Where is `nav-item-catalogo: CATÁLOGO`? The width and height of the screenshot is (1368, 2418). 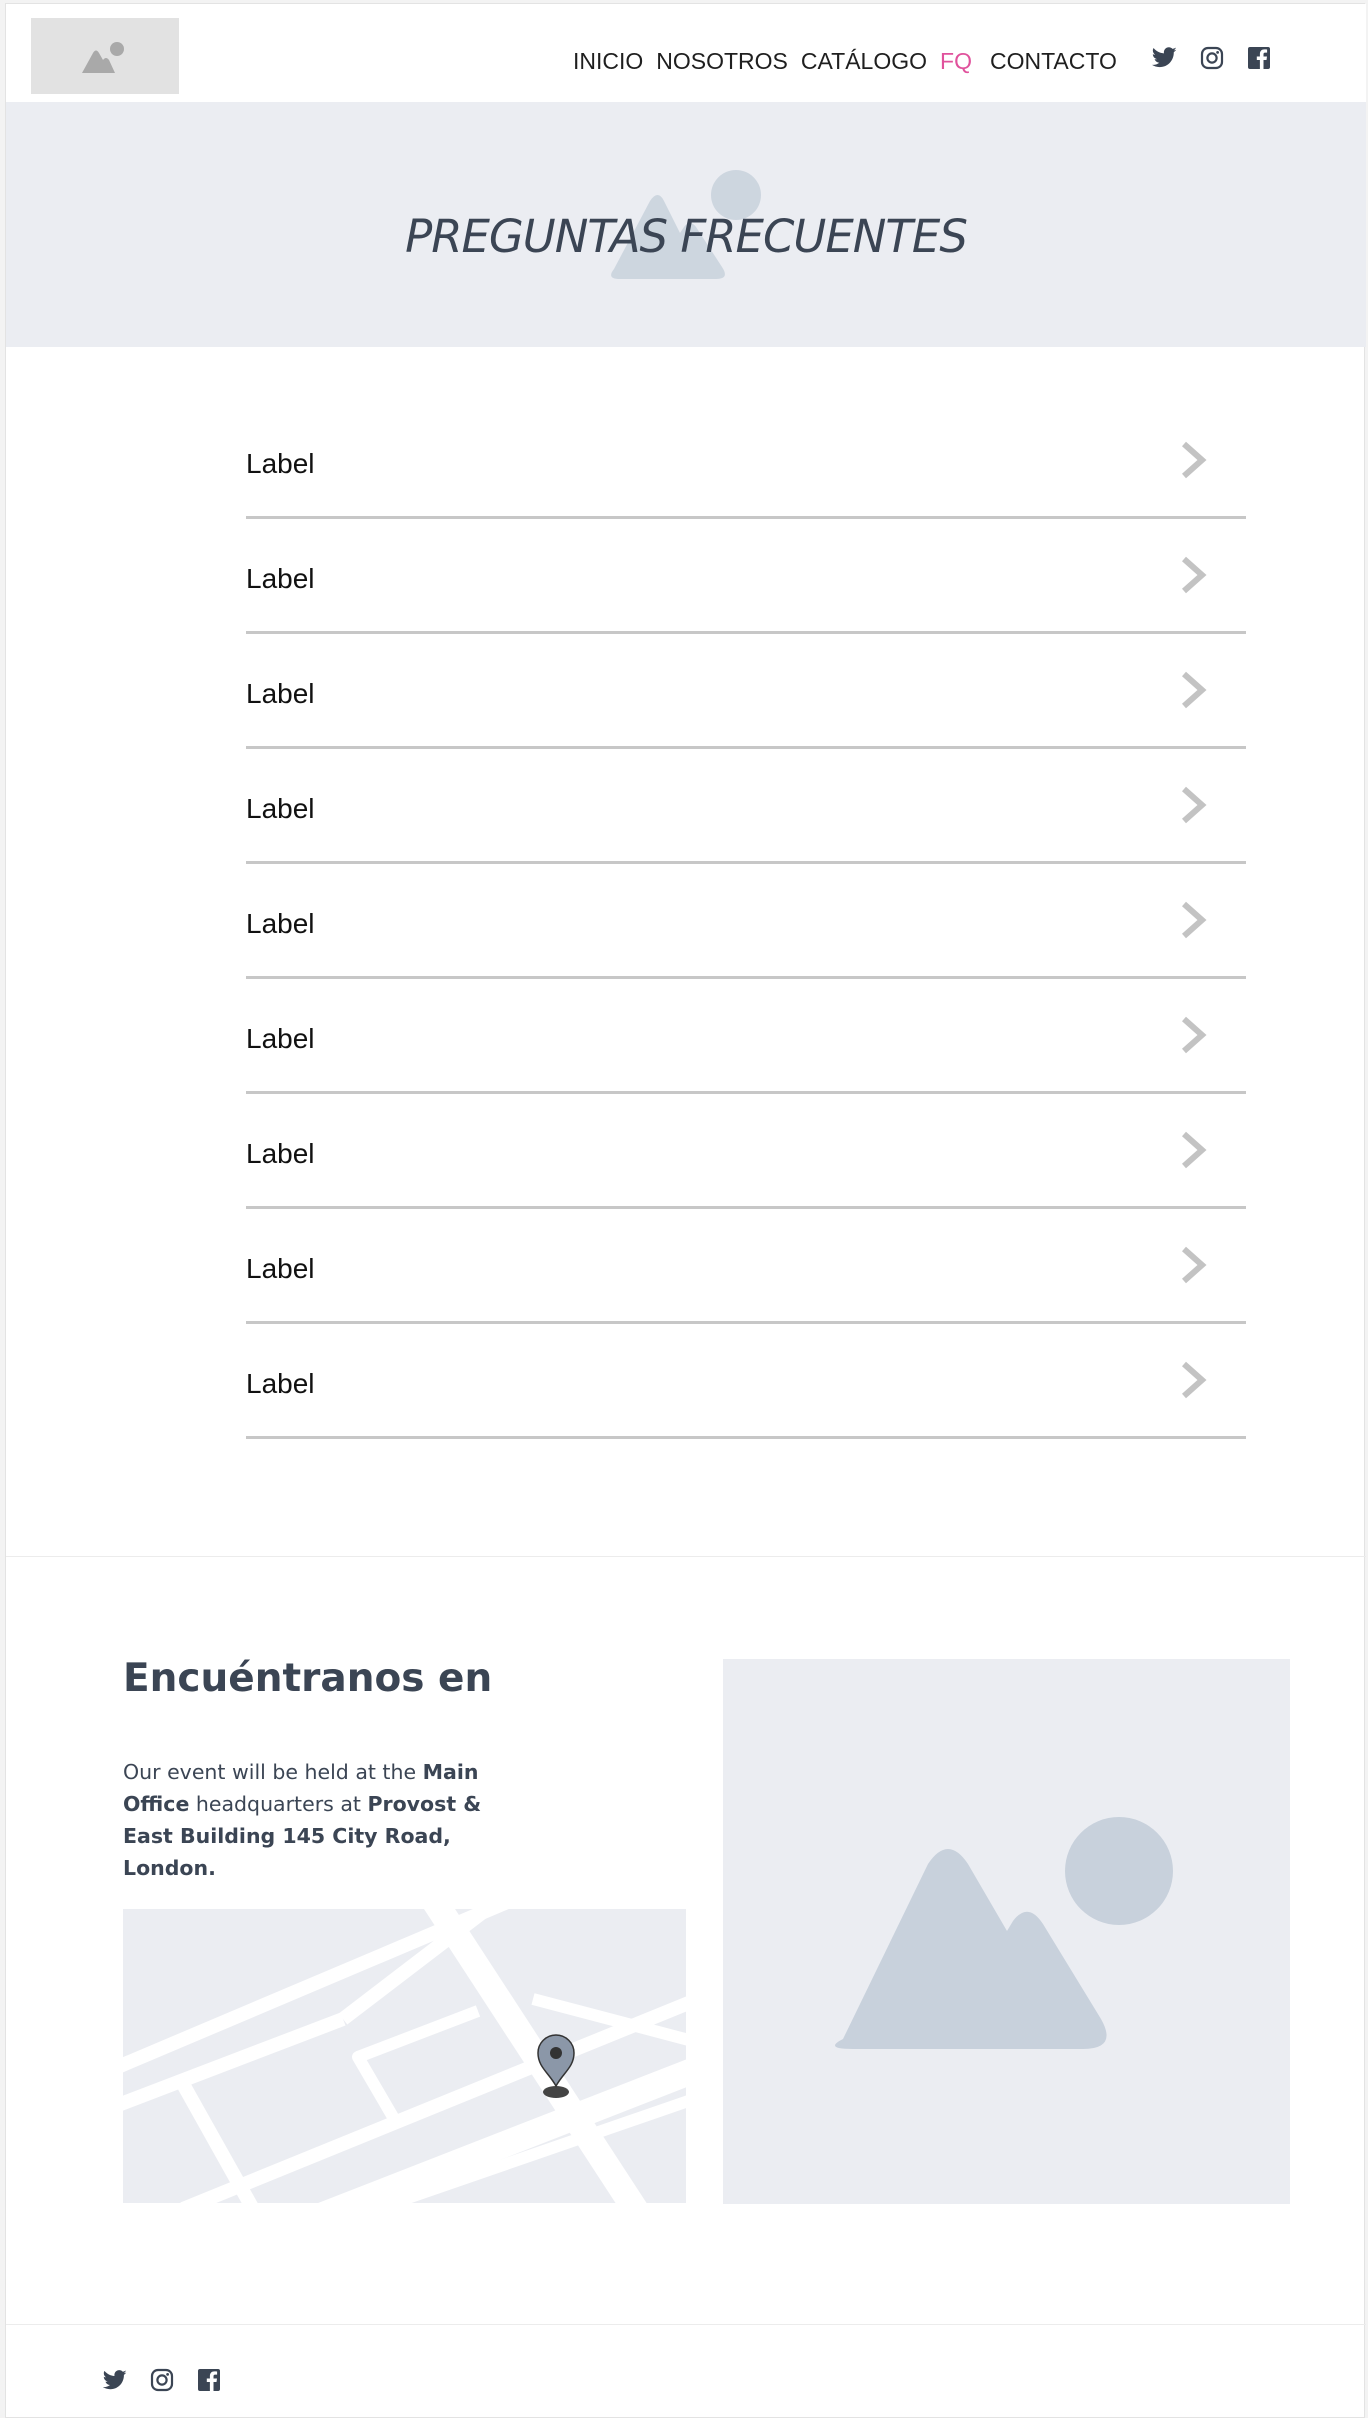
nav-item-catalogo: CATÁLOGO is located at coordinates (864, 61).